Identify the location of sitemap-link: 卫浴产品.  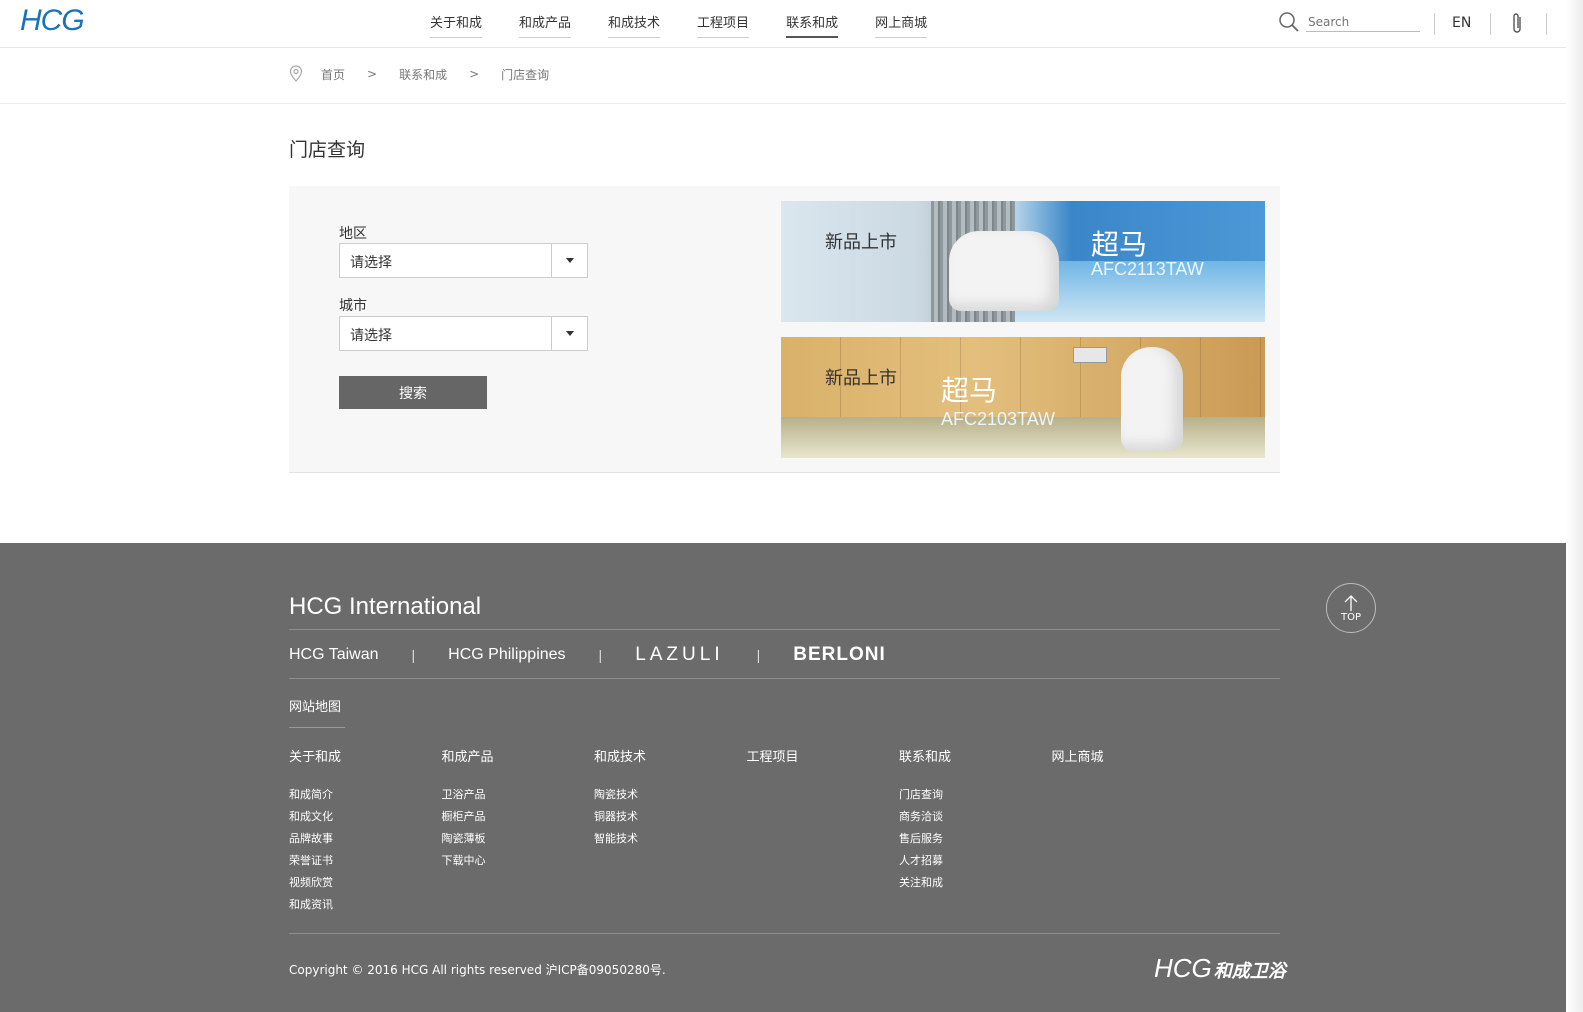
(518, 795).